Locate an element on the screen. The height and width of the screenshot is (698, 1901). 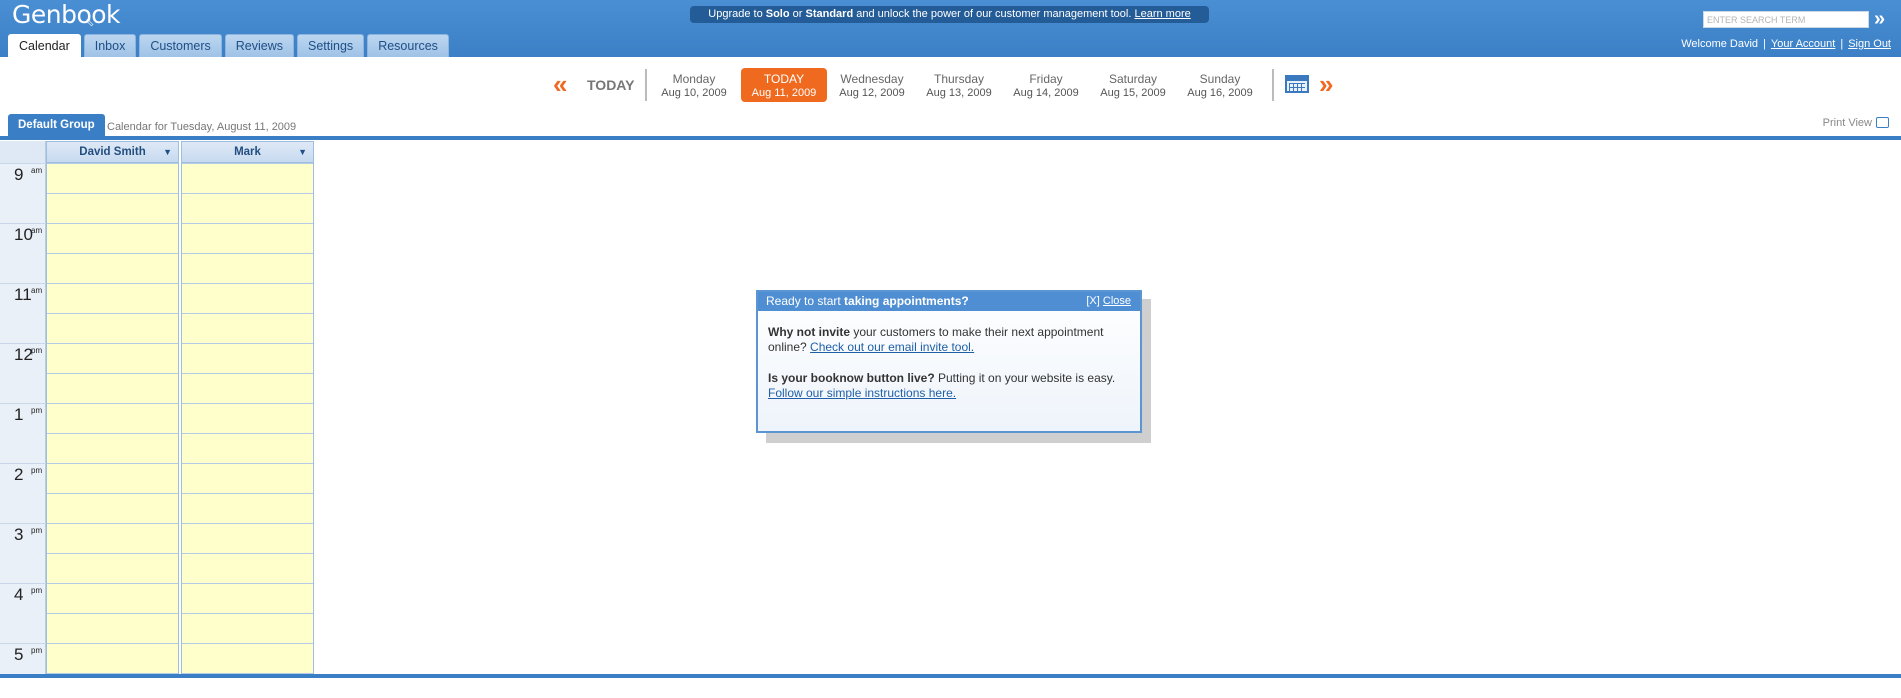
print-view-button: Print View is located at coordinates (1856, 123).